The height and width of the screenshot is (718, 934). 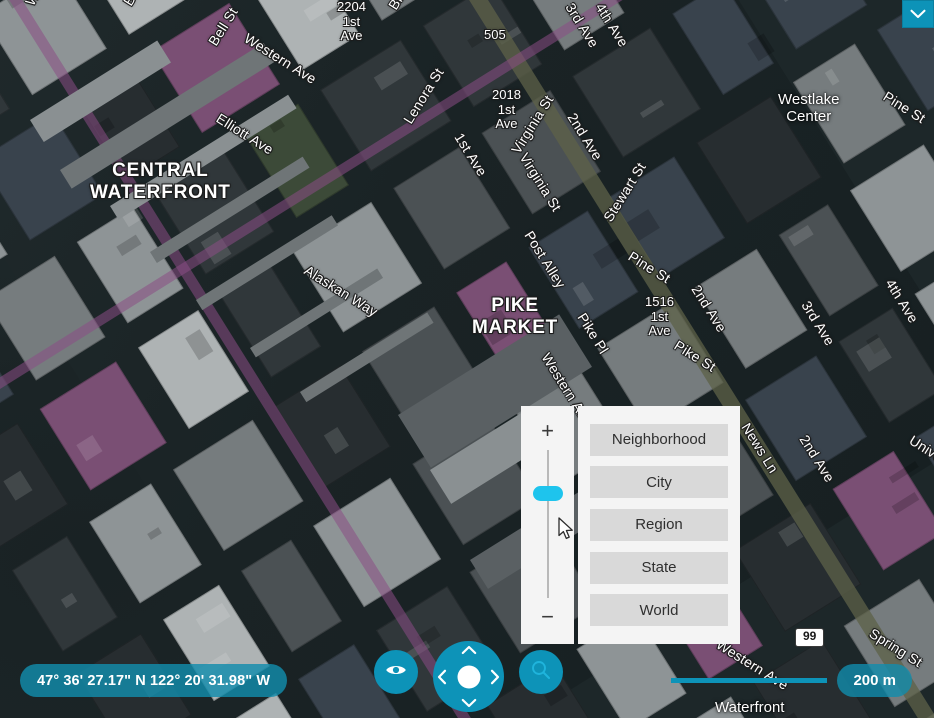 I want to click on pan-down-button, so click(x=469, y=703).